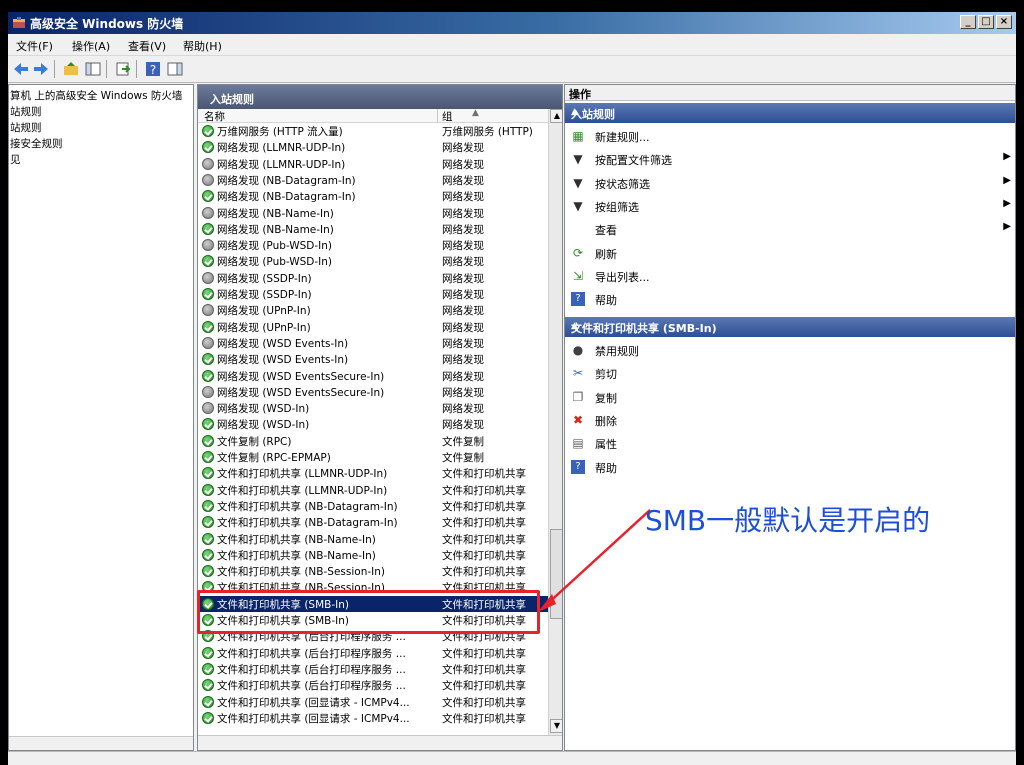 This screenshot has width=1024, height=765. What do you see at coordinates (790, 183) in the screenshot?
I see `action-item: ▼ 按状态筛选 ▶` at bounding box center [790, 183].